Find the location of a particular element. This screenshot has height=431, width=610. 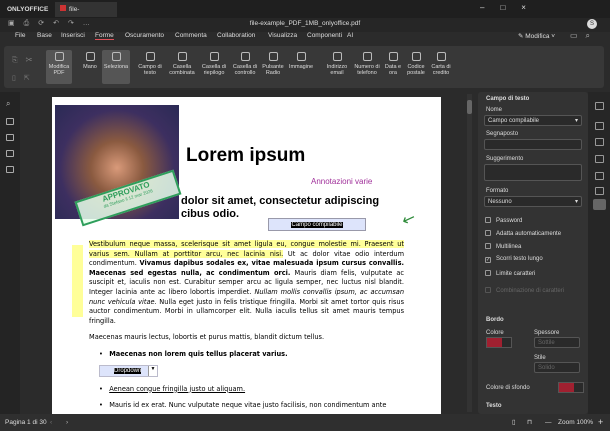

fit-width-icon: ⊓ is located at coordinates (529, 422).